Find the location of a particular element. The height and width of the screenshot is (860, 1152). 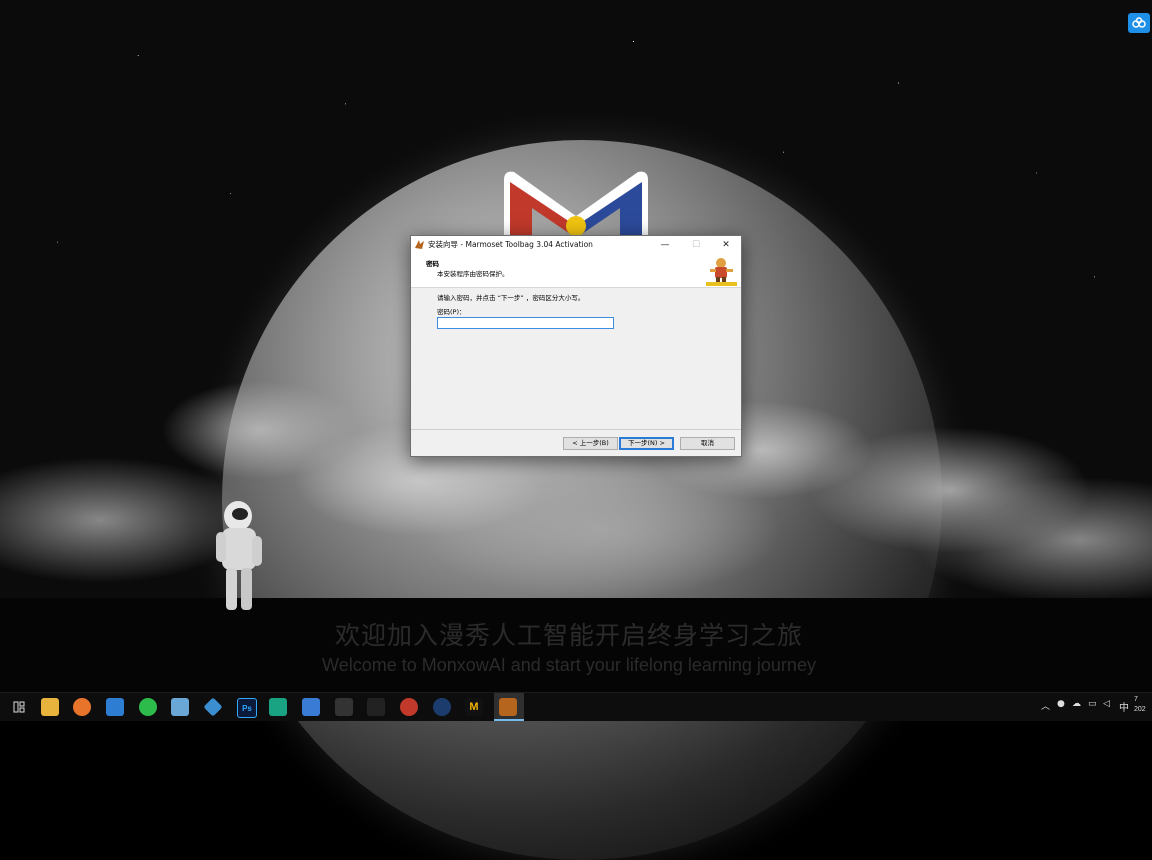

browser-icon is located at coordinates (115, 707).